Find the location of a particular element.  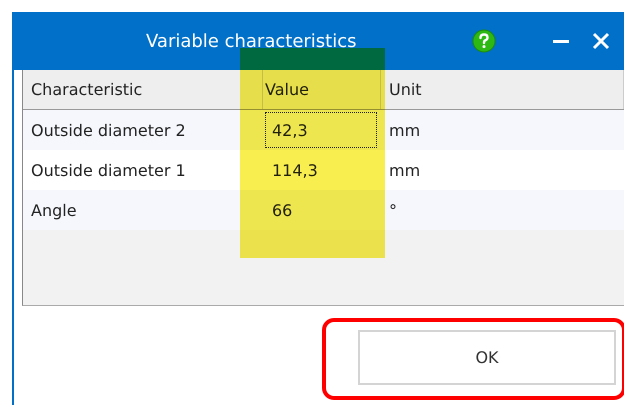

window-title: Variable characteristics is located at coordinates (252, 41).